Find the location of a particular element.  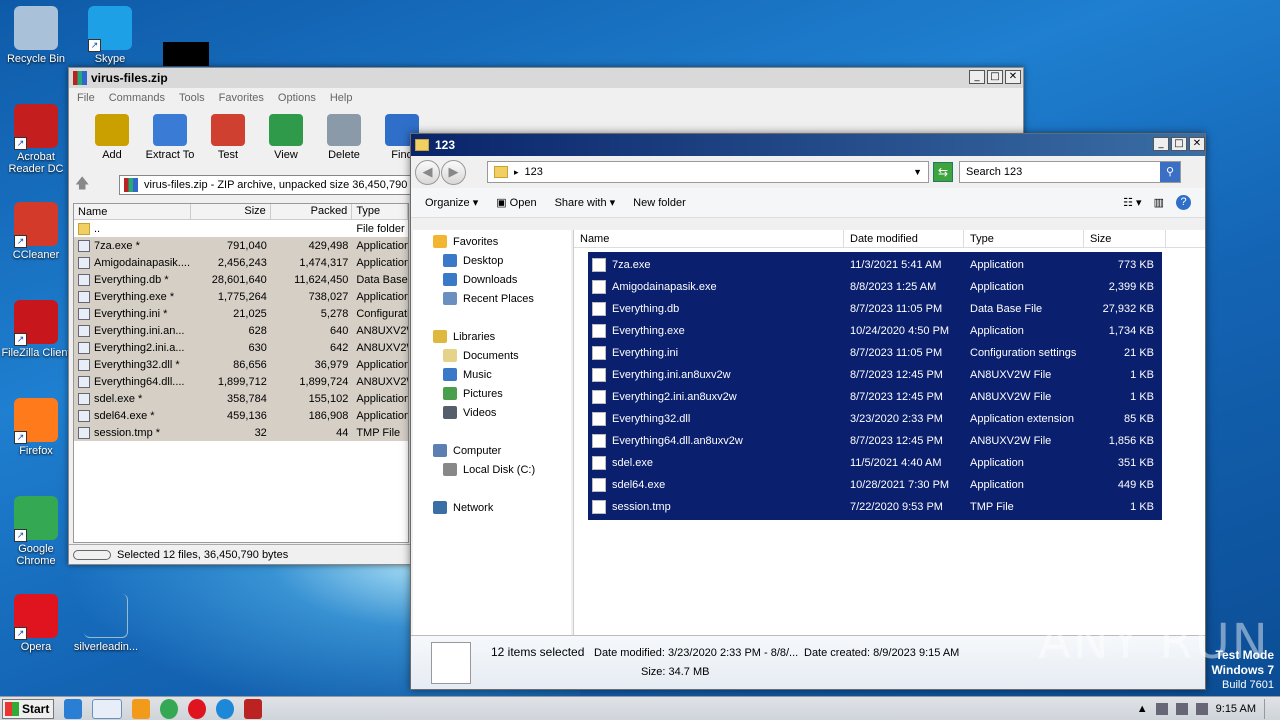

nav-item-documents: Documents is located at coordinates (492, 355).